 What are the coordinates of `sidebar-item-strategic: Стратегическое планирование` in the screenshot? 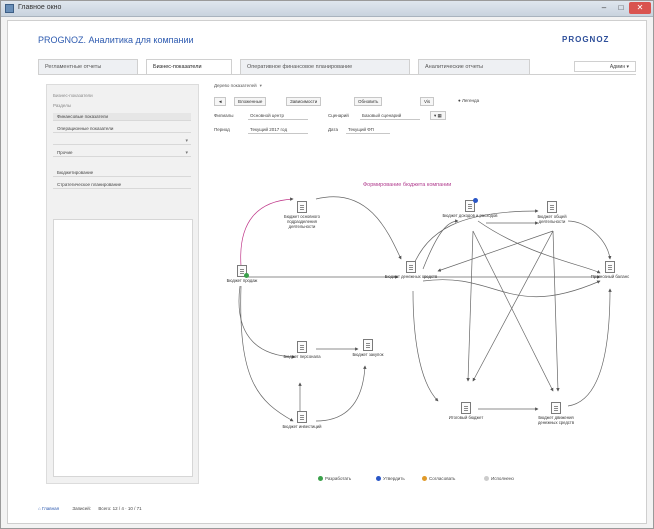 It's located at (122, 185).